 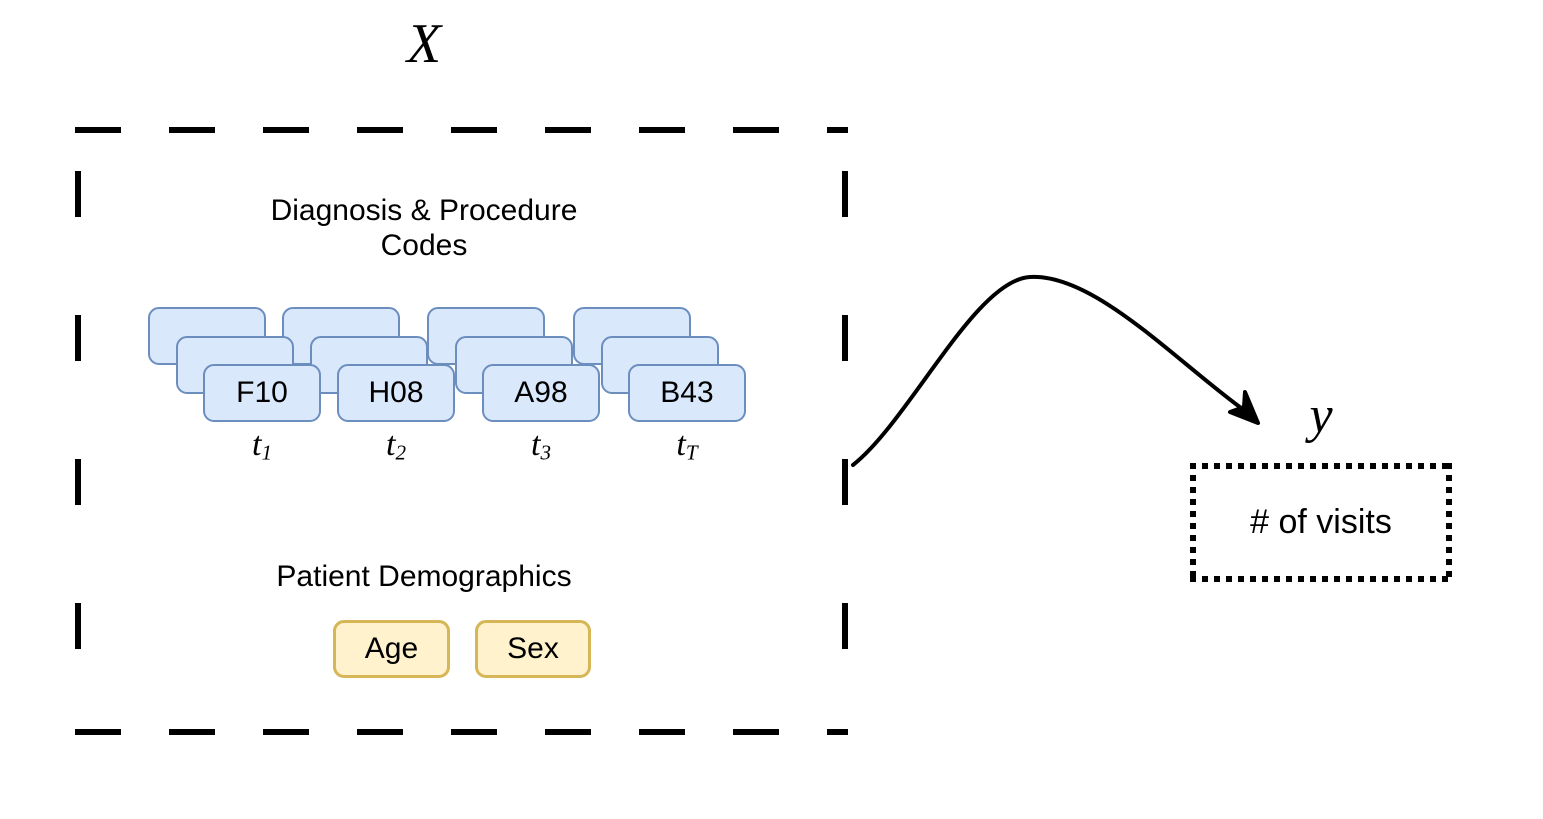 What do you see at coordinates (541, 445) in the screenshot?
I see `time-step-label-3: t3` at bounding box center [541, 445].